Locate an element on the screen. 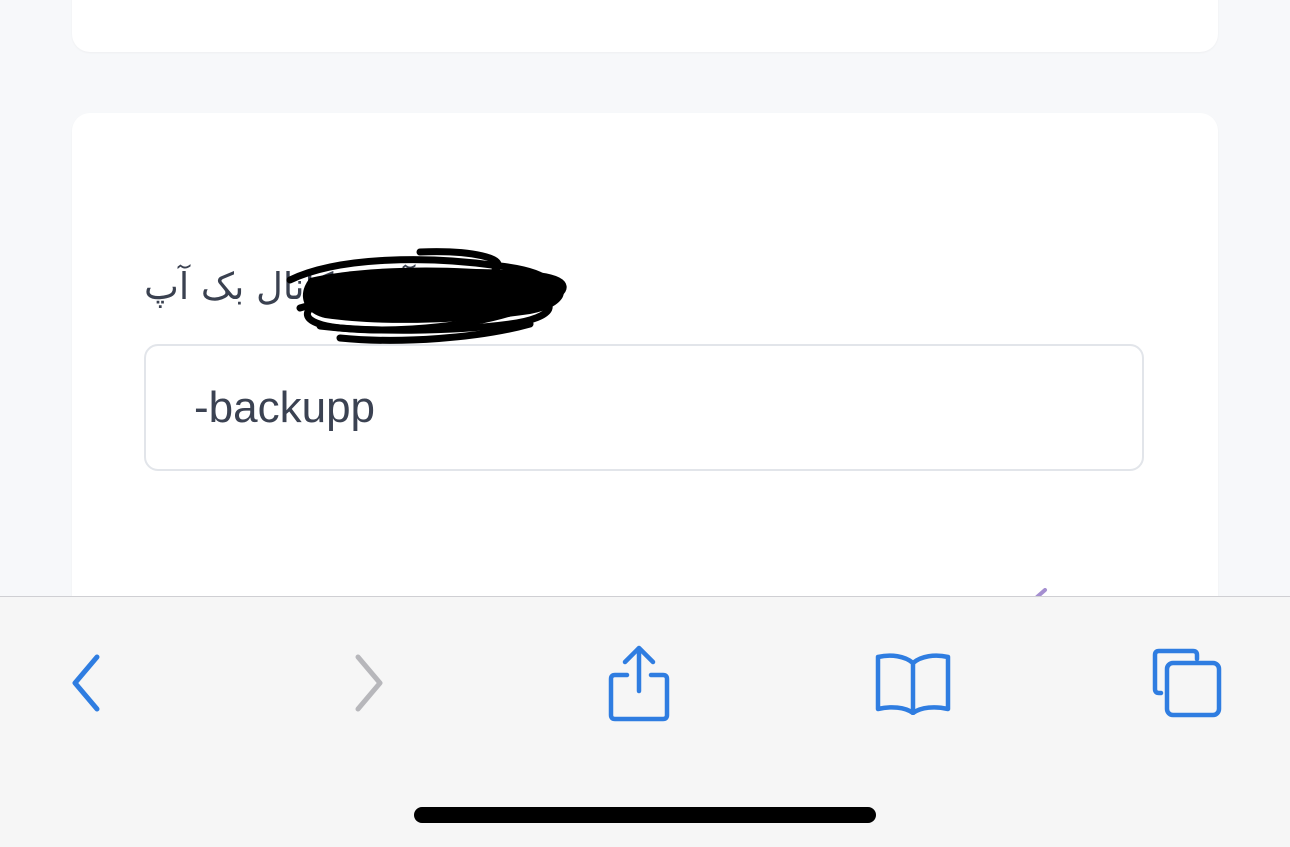 Image resolution: width=1290 pixels, height=847 pixels. share-button is located at coordinates (639, 683).